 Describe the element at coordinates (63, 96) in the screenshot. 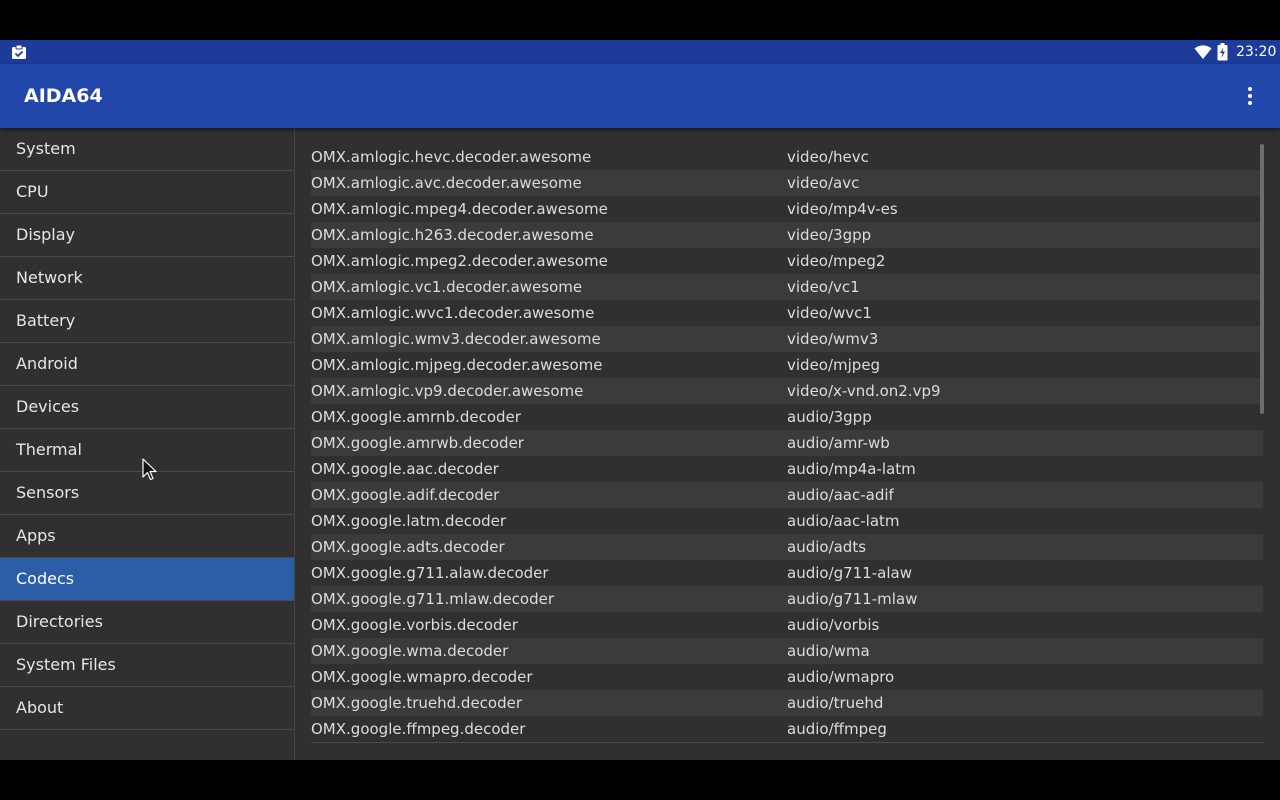

I see `app-title: AIDA64` at that location.